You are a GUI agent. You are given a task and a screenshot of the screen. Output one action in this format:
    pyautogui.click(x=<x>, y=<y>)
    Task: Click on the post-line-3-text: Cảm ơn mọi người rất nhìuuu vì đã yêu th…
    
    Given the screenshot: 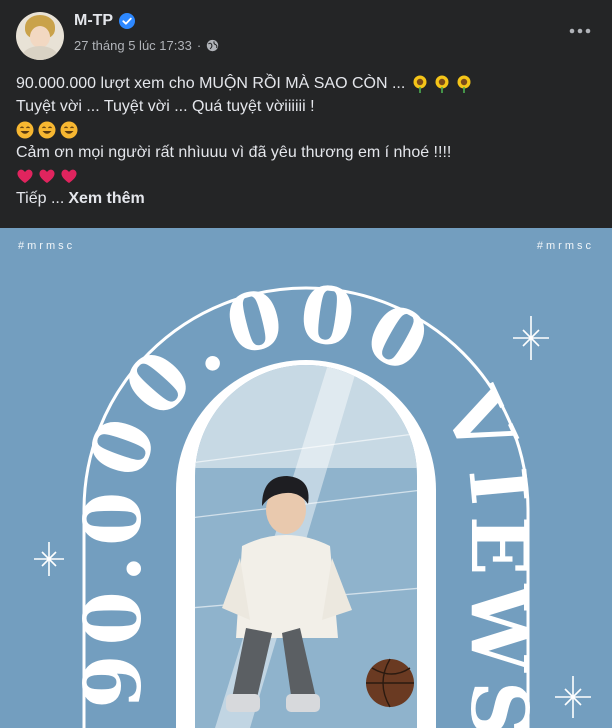 What is the action you would take?
    pyautogui.click(x=234, y=152)
    